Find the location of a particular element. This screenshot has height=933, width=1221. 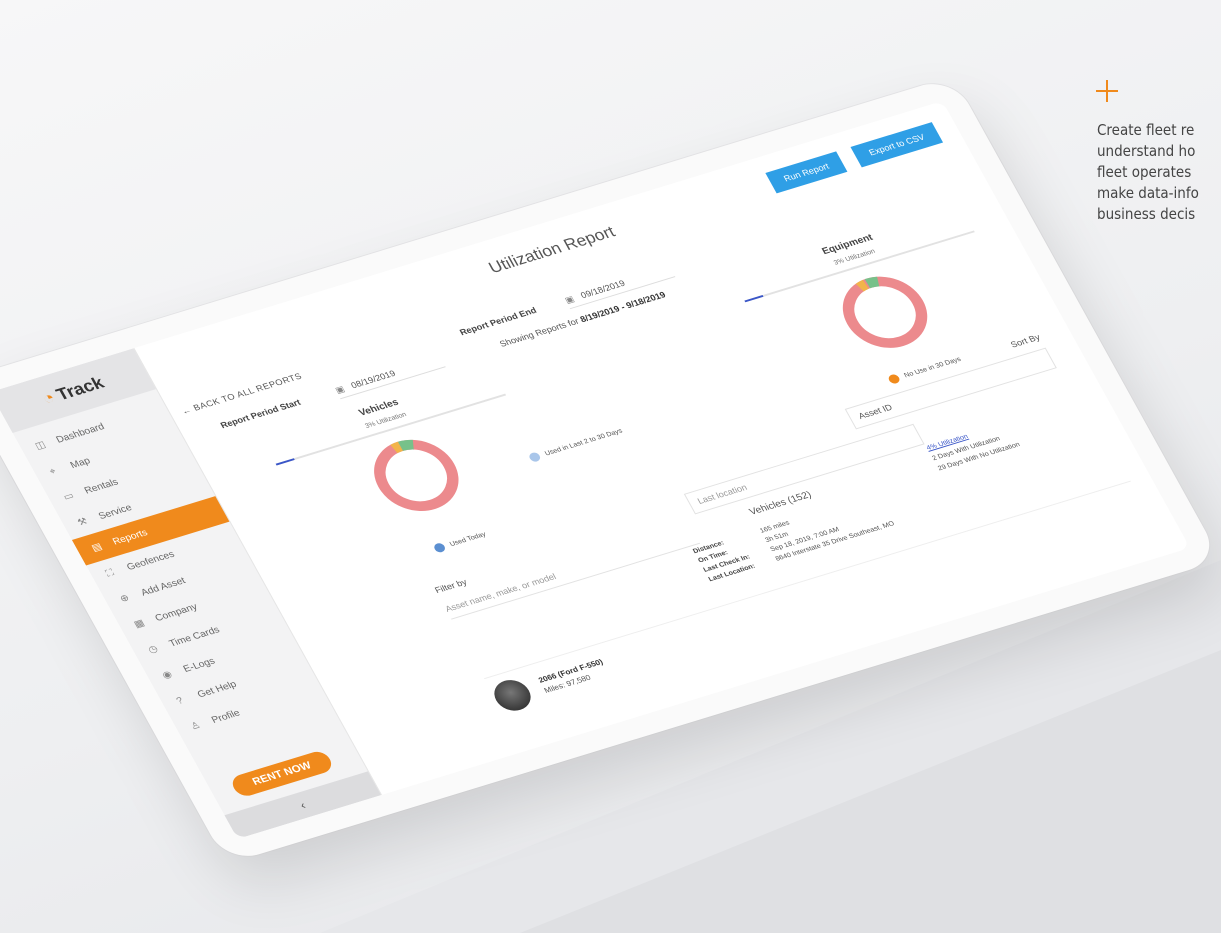

sidebar-item-label: Add Asset is located at coordinates (163, 586).